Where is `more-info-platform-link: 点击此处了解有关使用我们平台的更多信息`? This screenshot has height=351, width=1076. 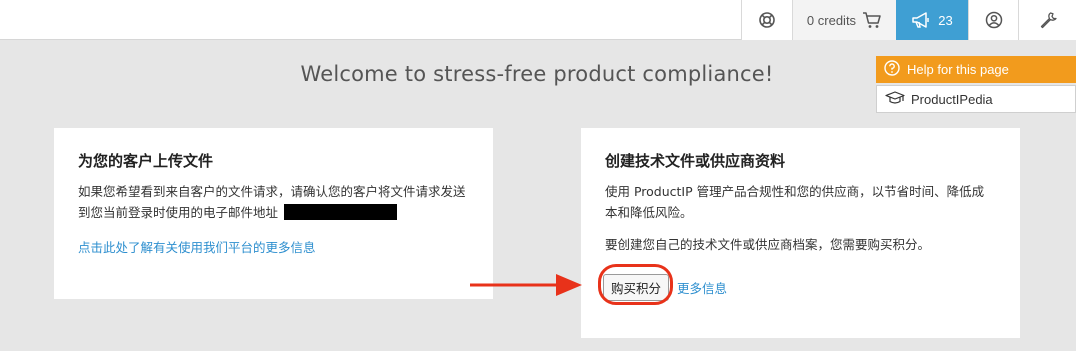
more-info-platform-link: 点击此处了解有关使用我们平台的更多信息 is located at coordinates (197, 246).